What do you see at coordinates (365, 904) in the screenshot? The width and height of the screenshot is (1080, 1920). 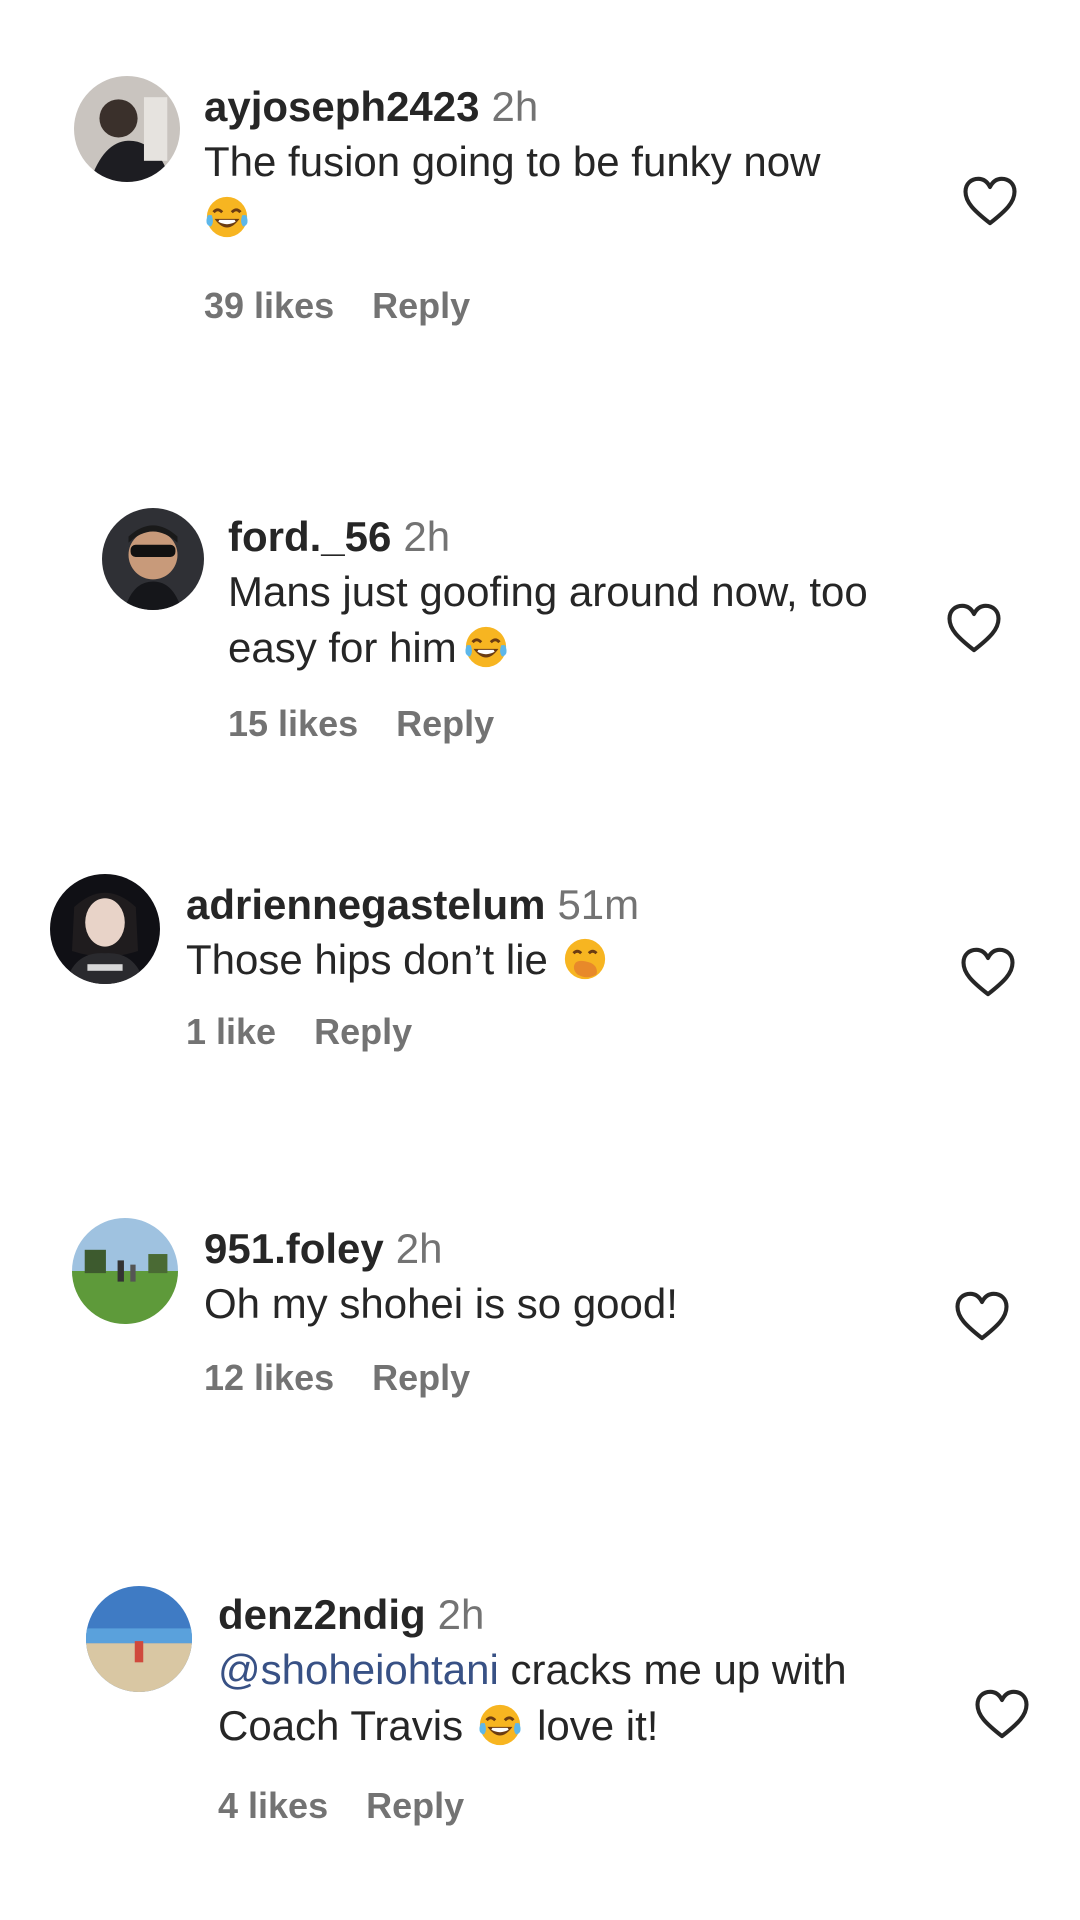 I see `comment-username: adriennegastelum` at bounding box center [365, 904].